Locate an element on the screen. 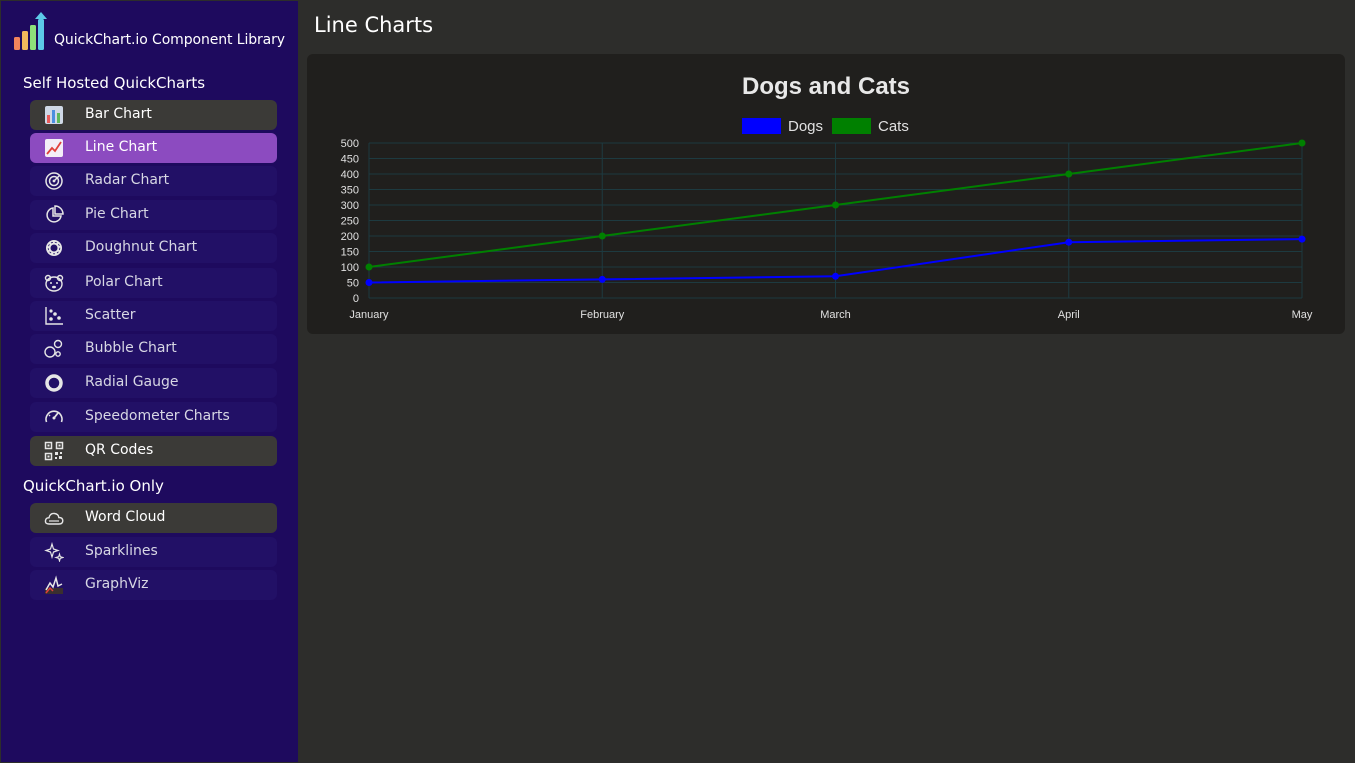 Image resolution: width=1355 pixels, height=763 pixels. sidebar-item-label: Scatter is located at coordinates (110, 315).